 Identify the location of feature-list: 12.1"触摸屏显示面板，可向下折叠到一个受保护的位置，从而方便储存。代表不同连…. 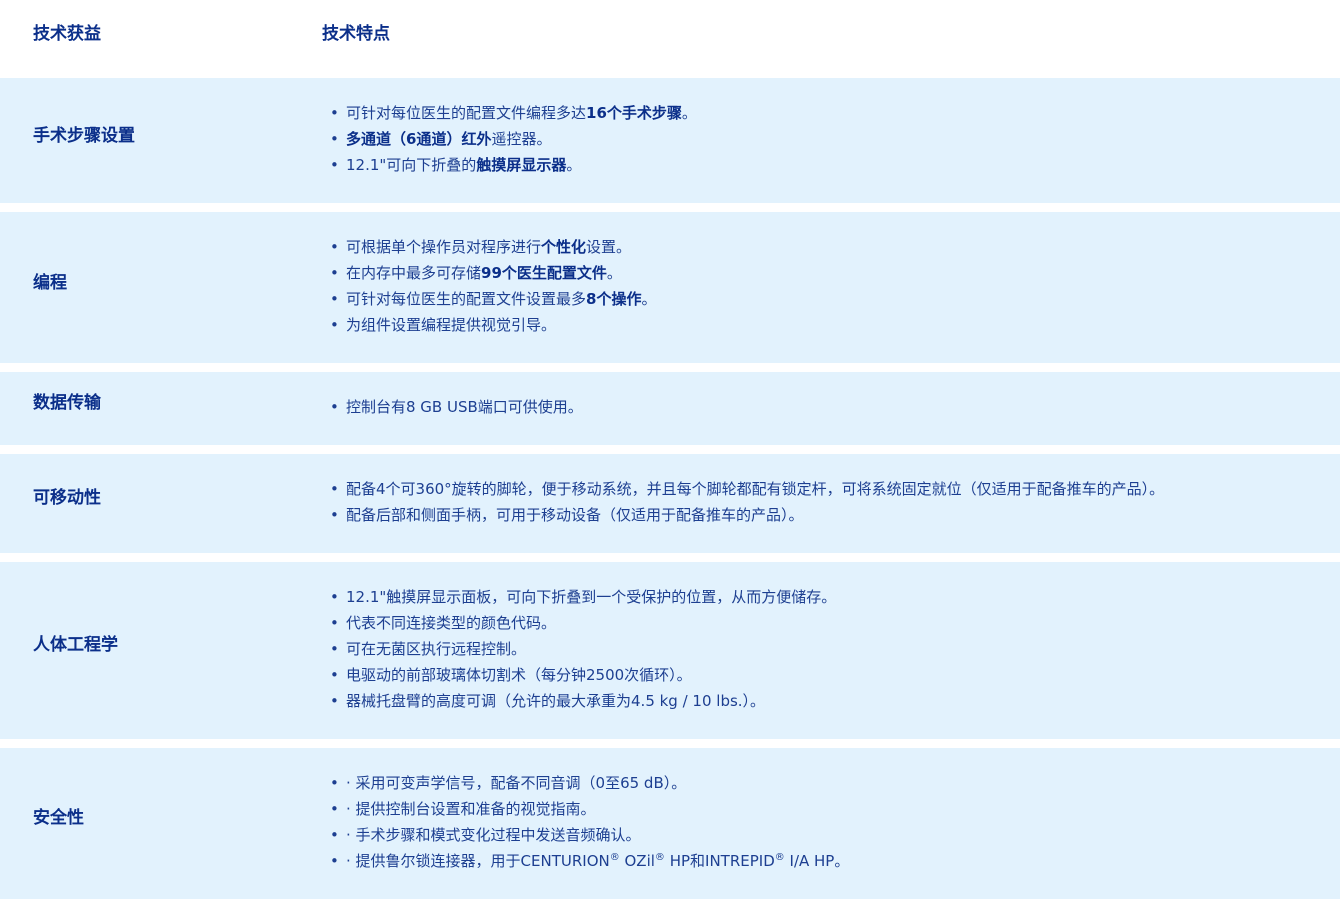
(583, 649).